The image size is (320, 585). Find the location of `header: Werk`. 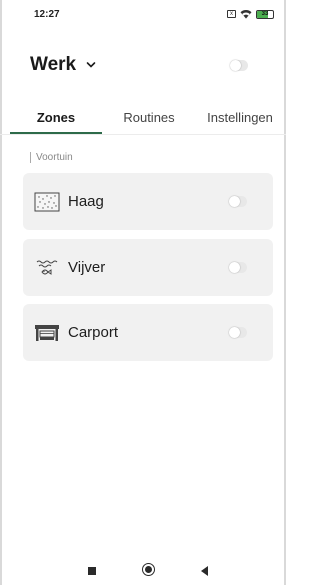

header: Werk is located at coordinates (143, 65).